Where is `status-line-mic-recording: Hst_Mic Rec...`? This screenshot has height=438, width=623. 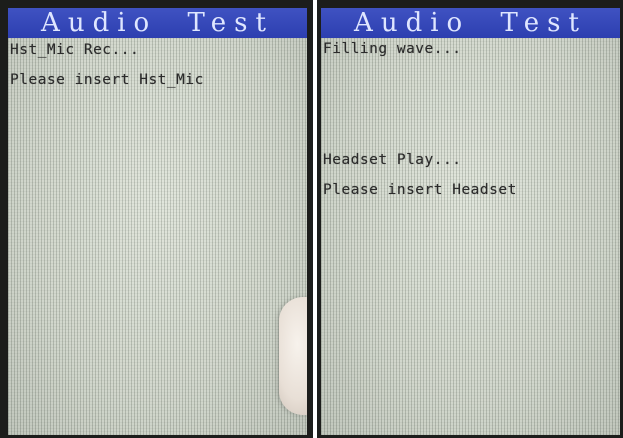
status-line-mic-recording: Hst_Mic Rec... is located at coordinates (75, 50).